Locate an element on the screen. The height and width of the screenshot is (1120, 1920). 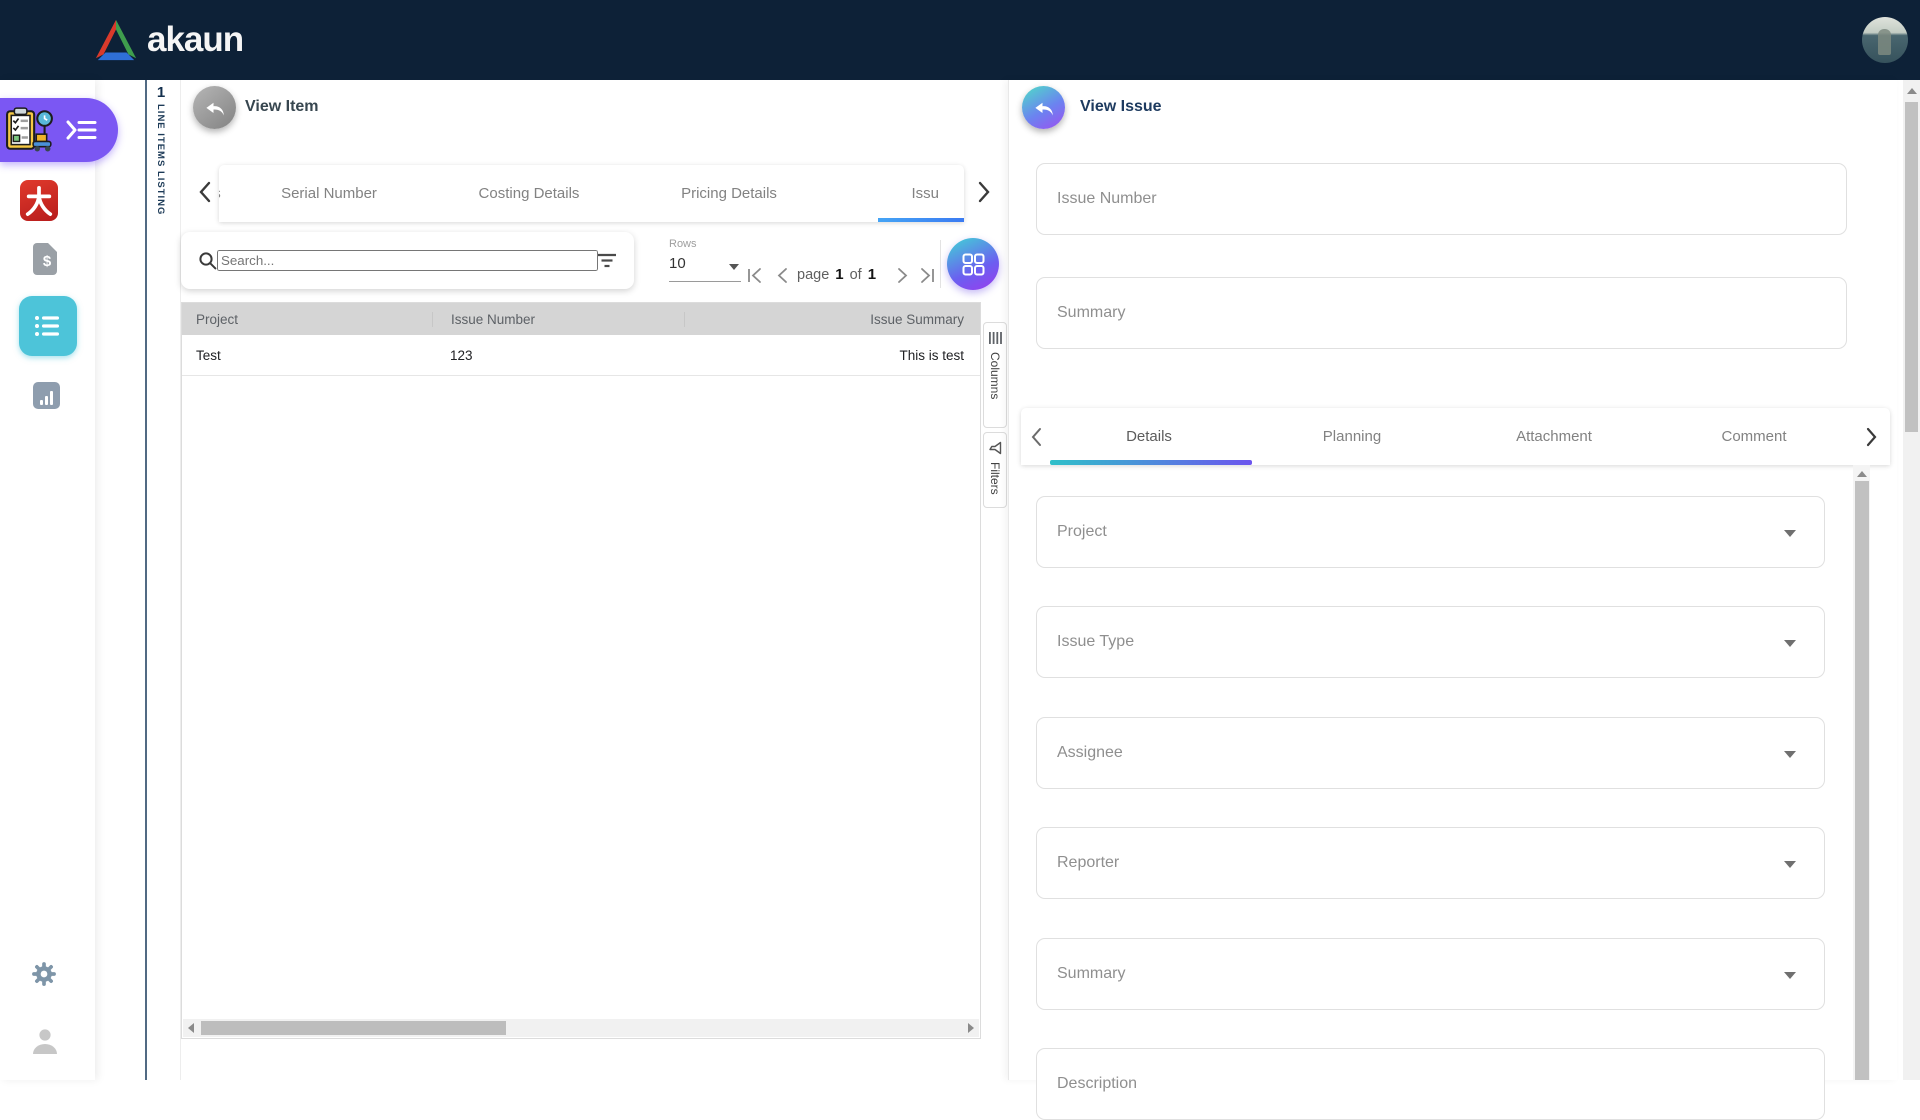
issue-number-input is located at coordinates (1441, 199).